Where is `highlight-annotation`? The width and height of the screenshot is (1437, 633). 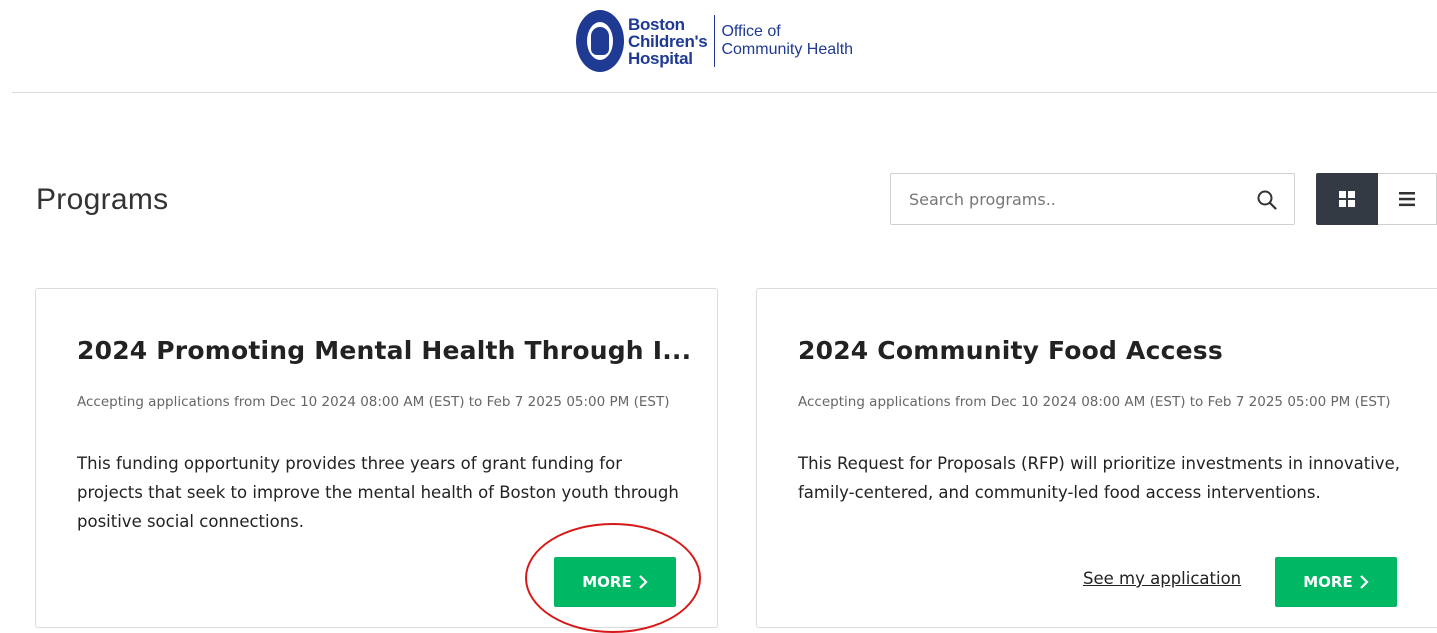 highlight-annotation is located at coordinates (613, 578).